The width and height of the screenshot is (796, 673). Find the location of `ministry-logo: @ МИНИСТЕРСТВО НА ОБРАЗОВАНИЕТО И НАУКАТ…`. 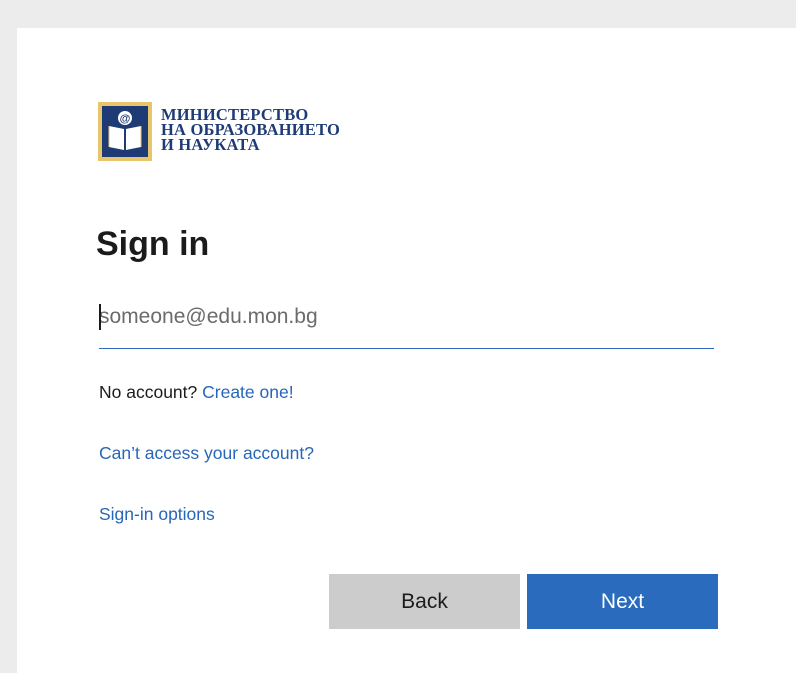

ministry-logo: @ МИНИСТЕРСТВО НА ОБРАЗОВАНИЕТО И НАУКАТ… is located at coordinates (219, 131).